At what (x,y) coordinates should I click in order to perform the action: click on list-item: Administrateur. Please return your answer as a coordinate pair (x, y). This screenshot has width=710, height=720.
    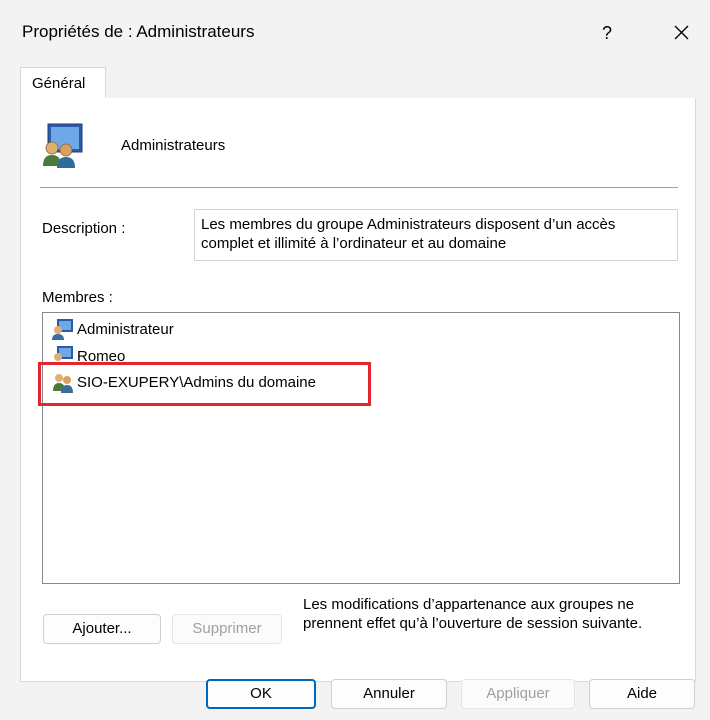
    Looking at the image, I should click on (112, 329).